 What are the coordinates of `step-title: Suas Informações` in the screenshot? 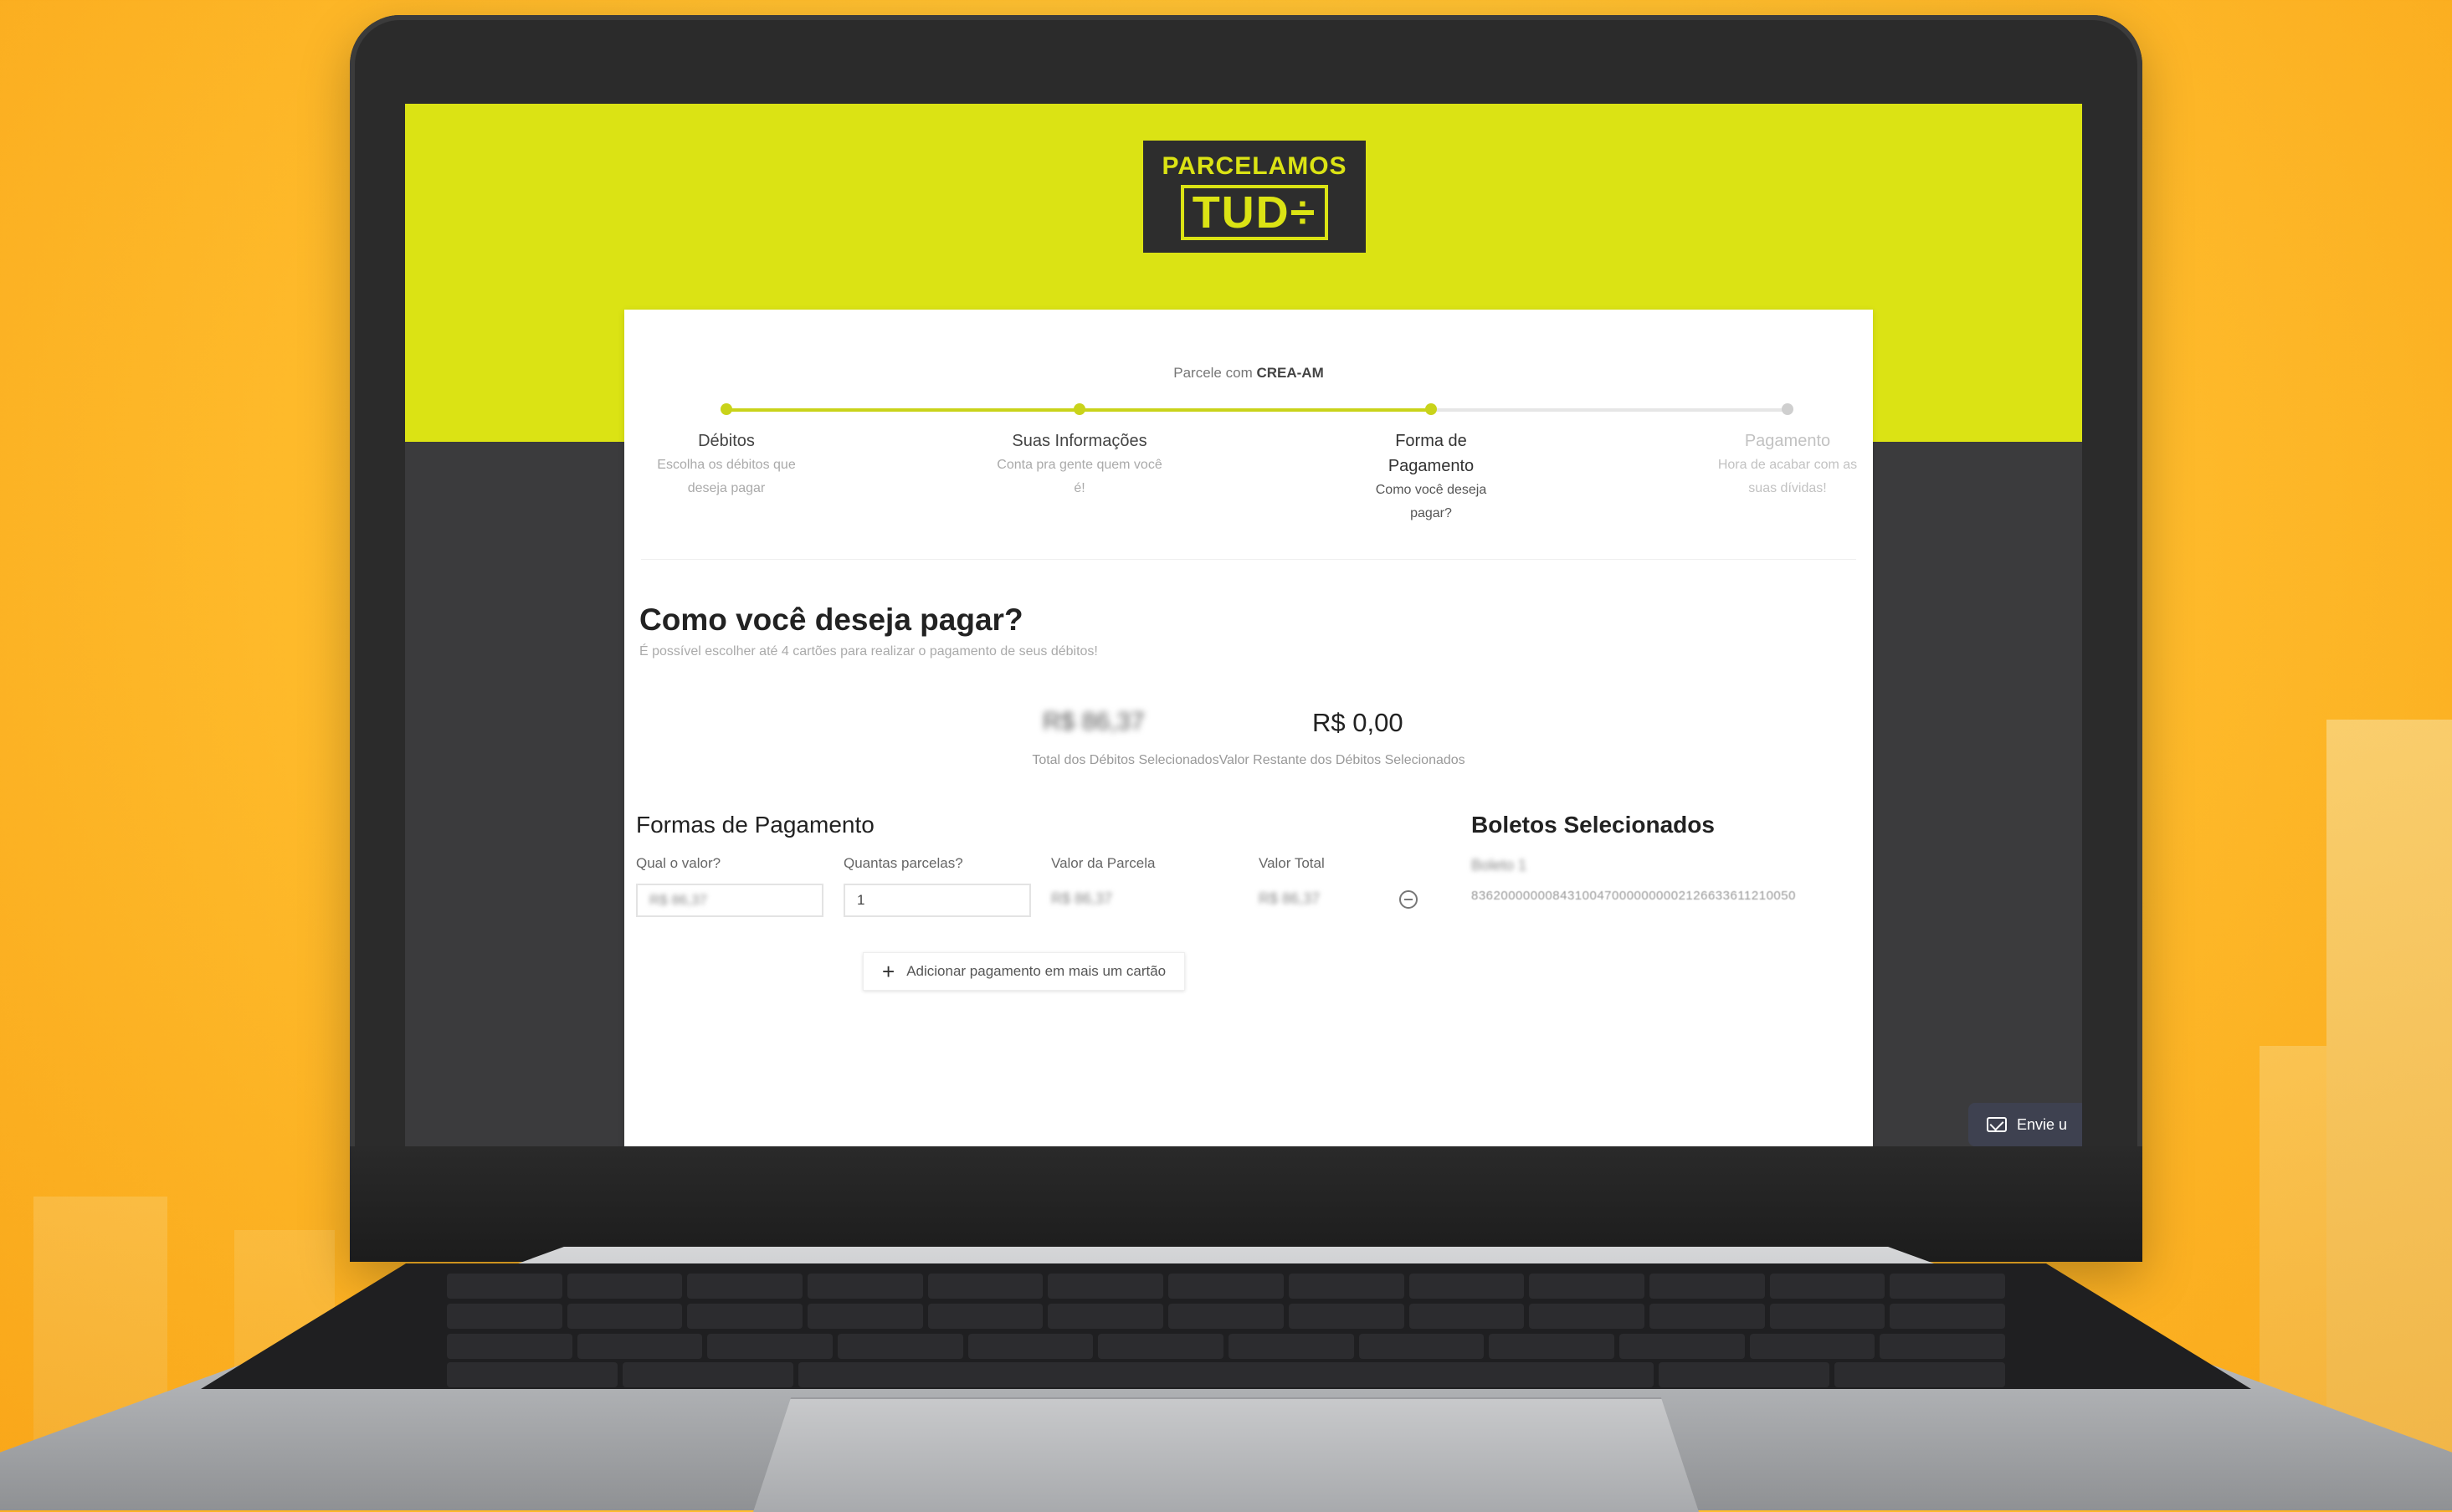 It's located at (1079, 441).